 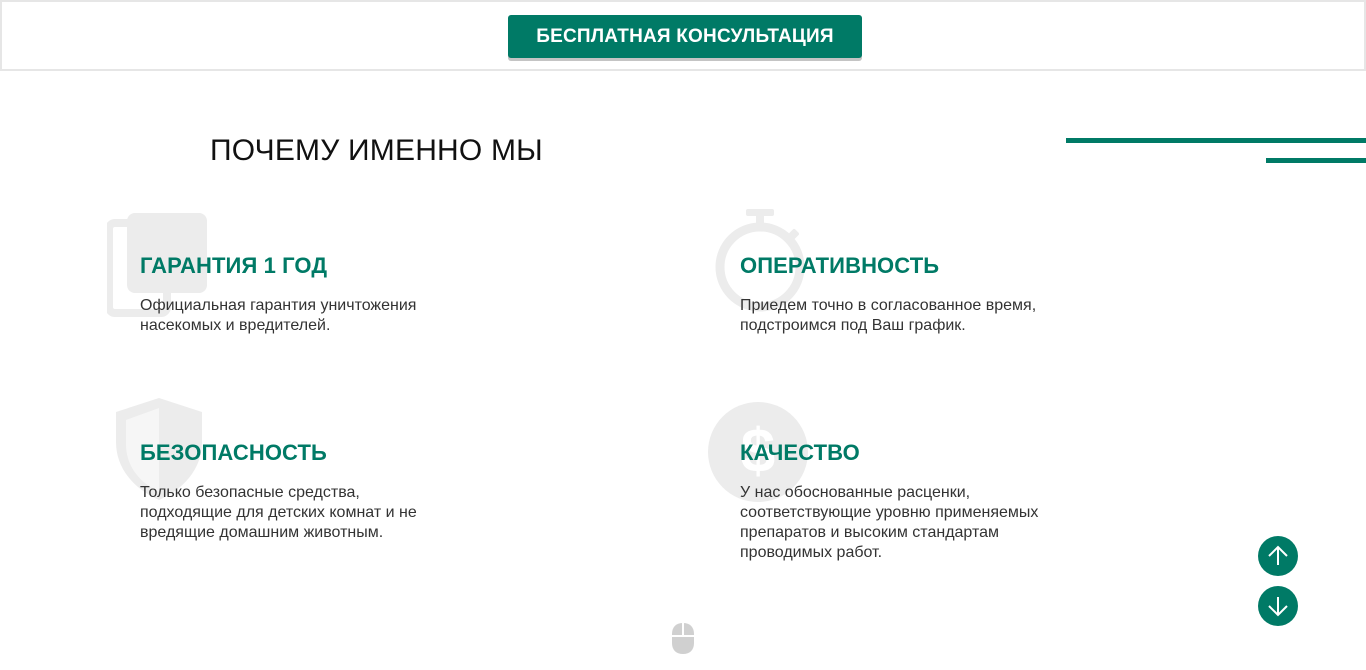 I want to click on free-consultation-button: БЕСПЛАТНАЯ КОНСУЛЬТАЦИЯ, so click(x=685, y=36).